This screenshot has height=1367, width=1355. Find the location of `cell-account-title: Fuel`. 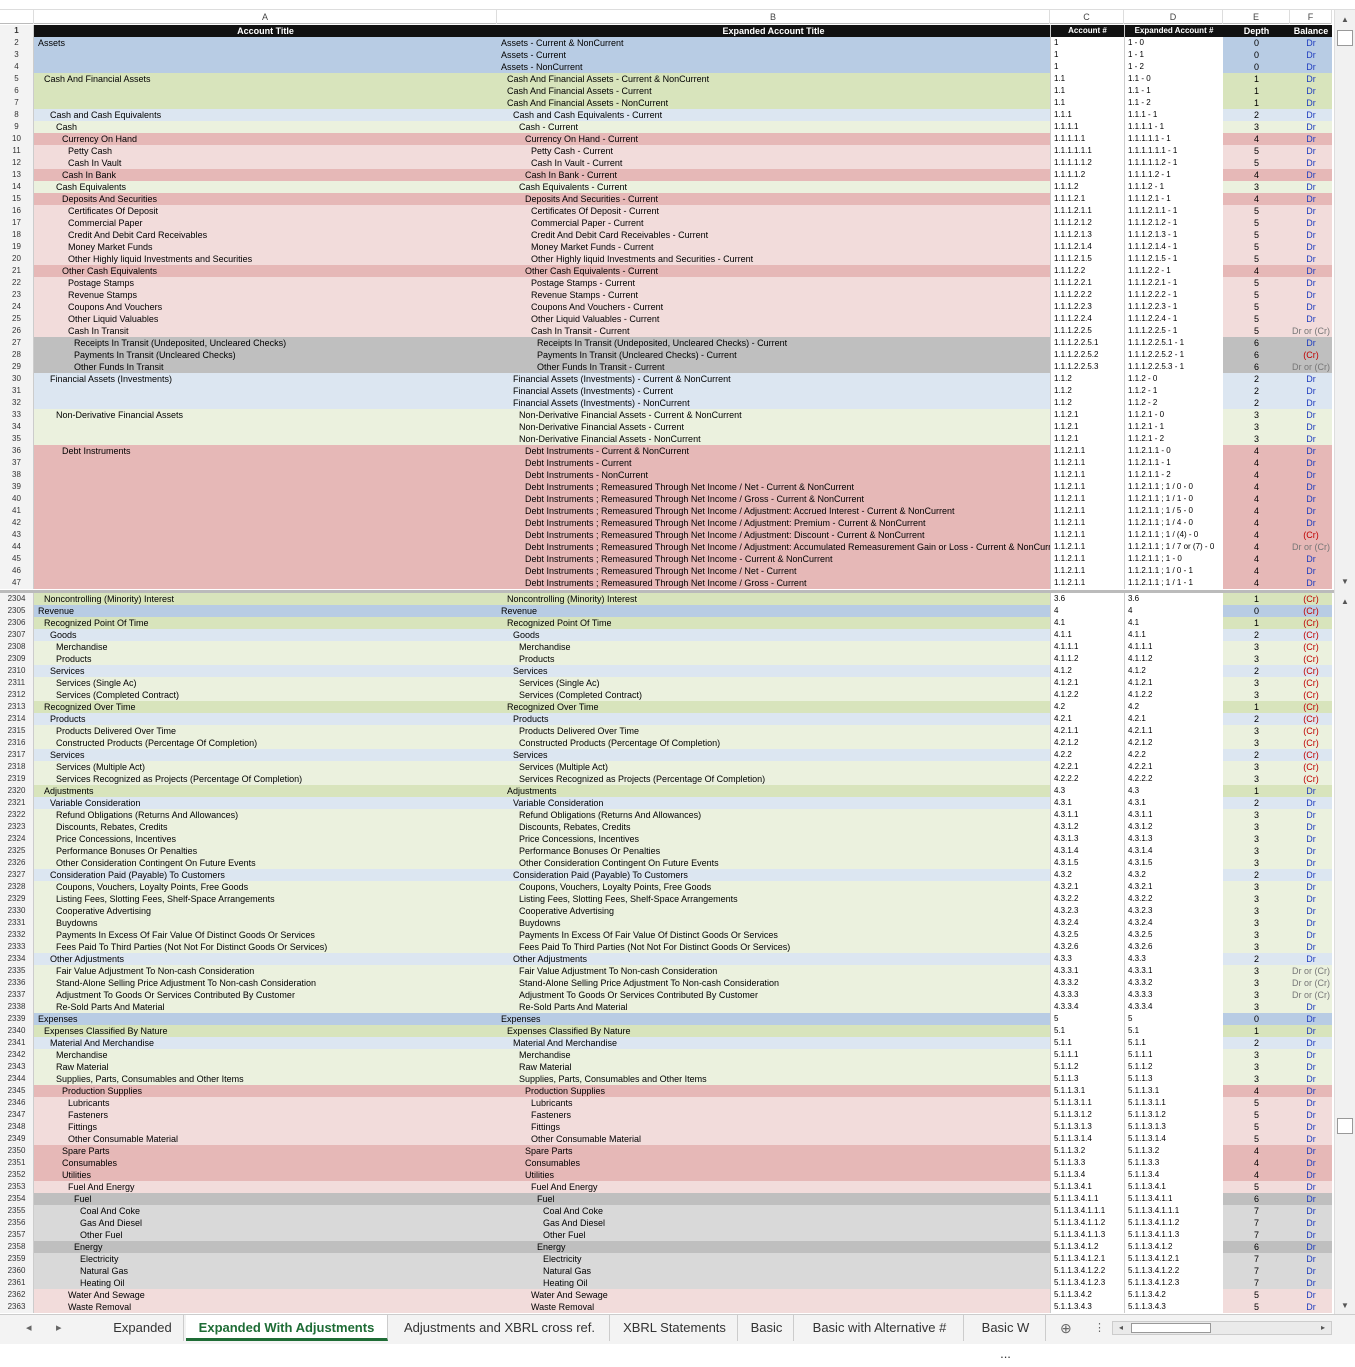

cell-account-title: Fuel is located at coordinates (265, 1199).